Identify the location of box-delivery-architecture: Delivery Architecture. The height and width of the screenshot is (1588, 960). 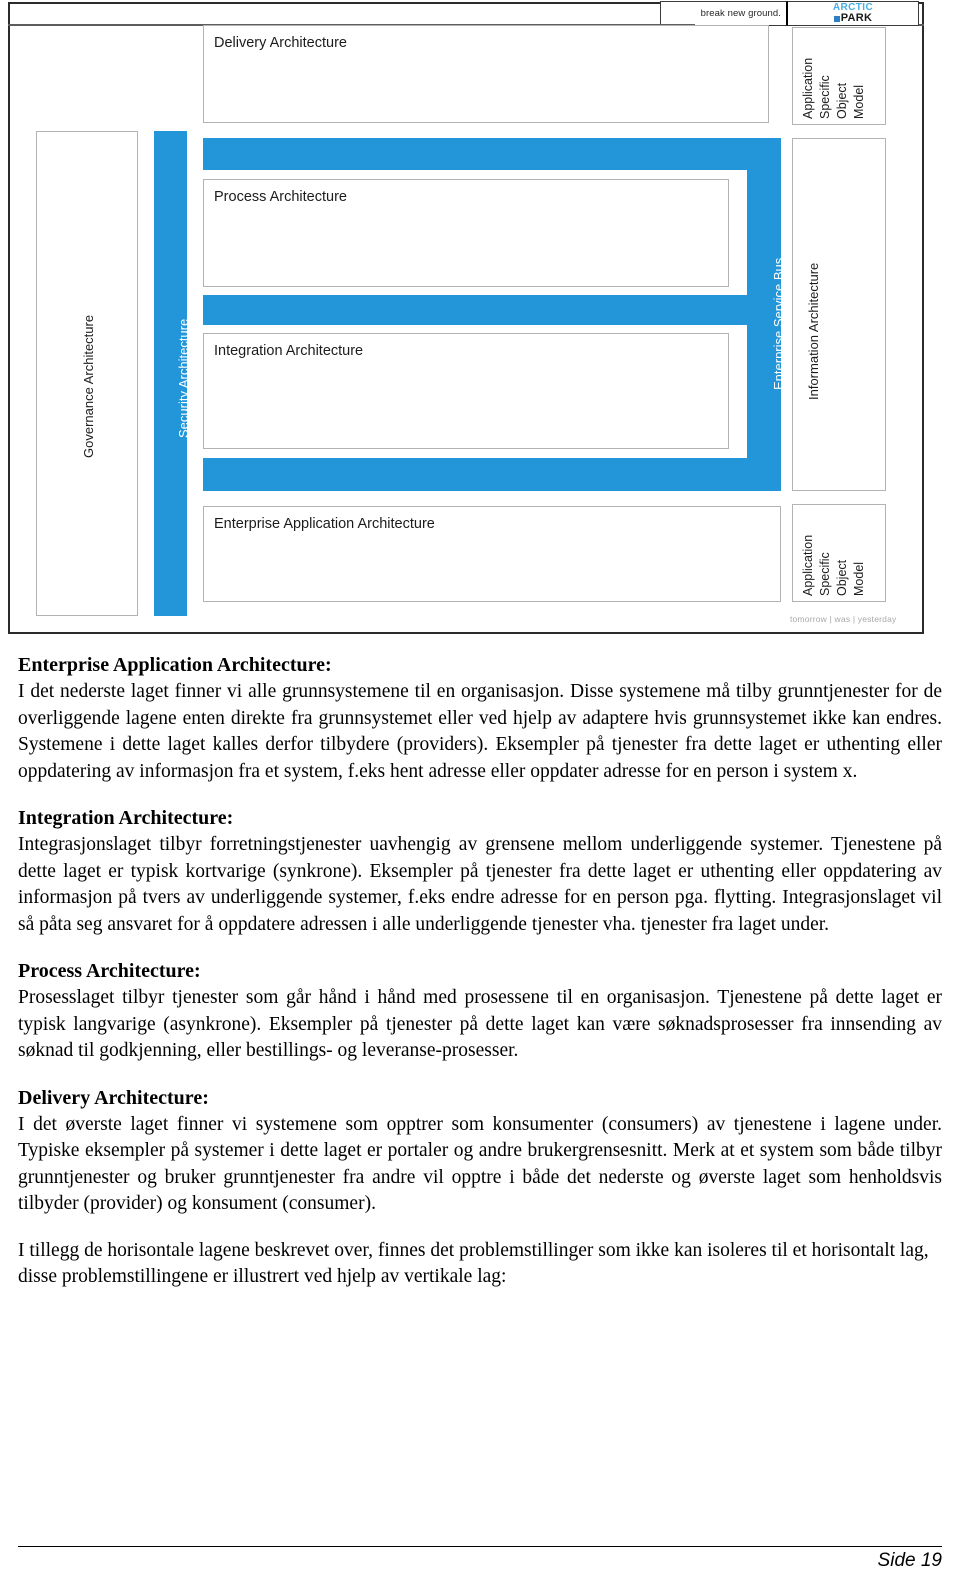
(486, 74).